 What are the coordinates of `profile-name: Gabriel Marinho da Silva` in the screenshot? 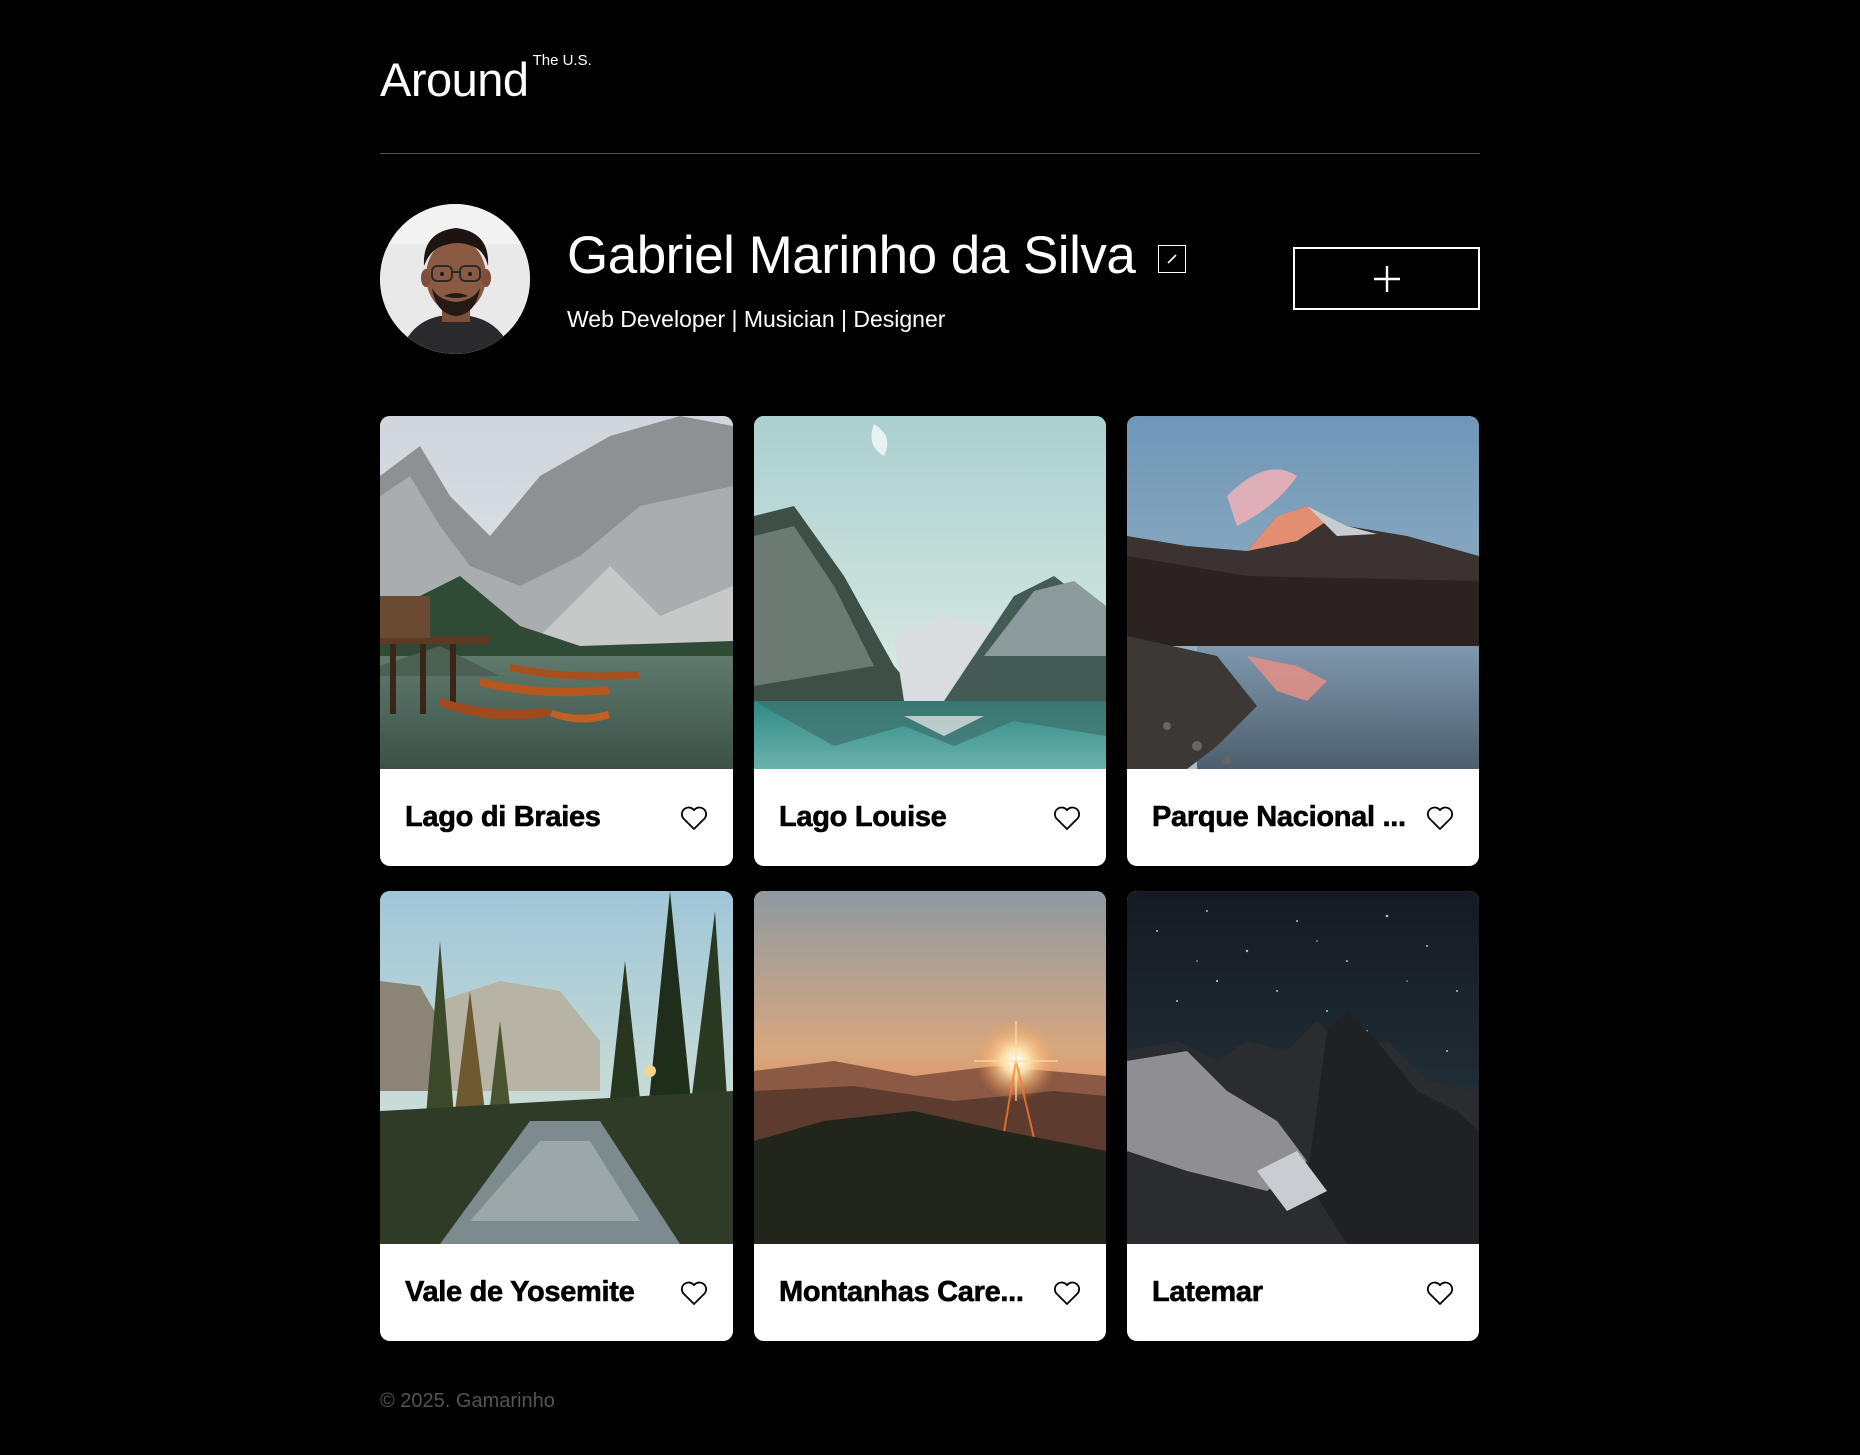 It's located at (851, 255).